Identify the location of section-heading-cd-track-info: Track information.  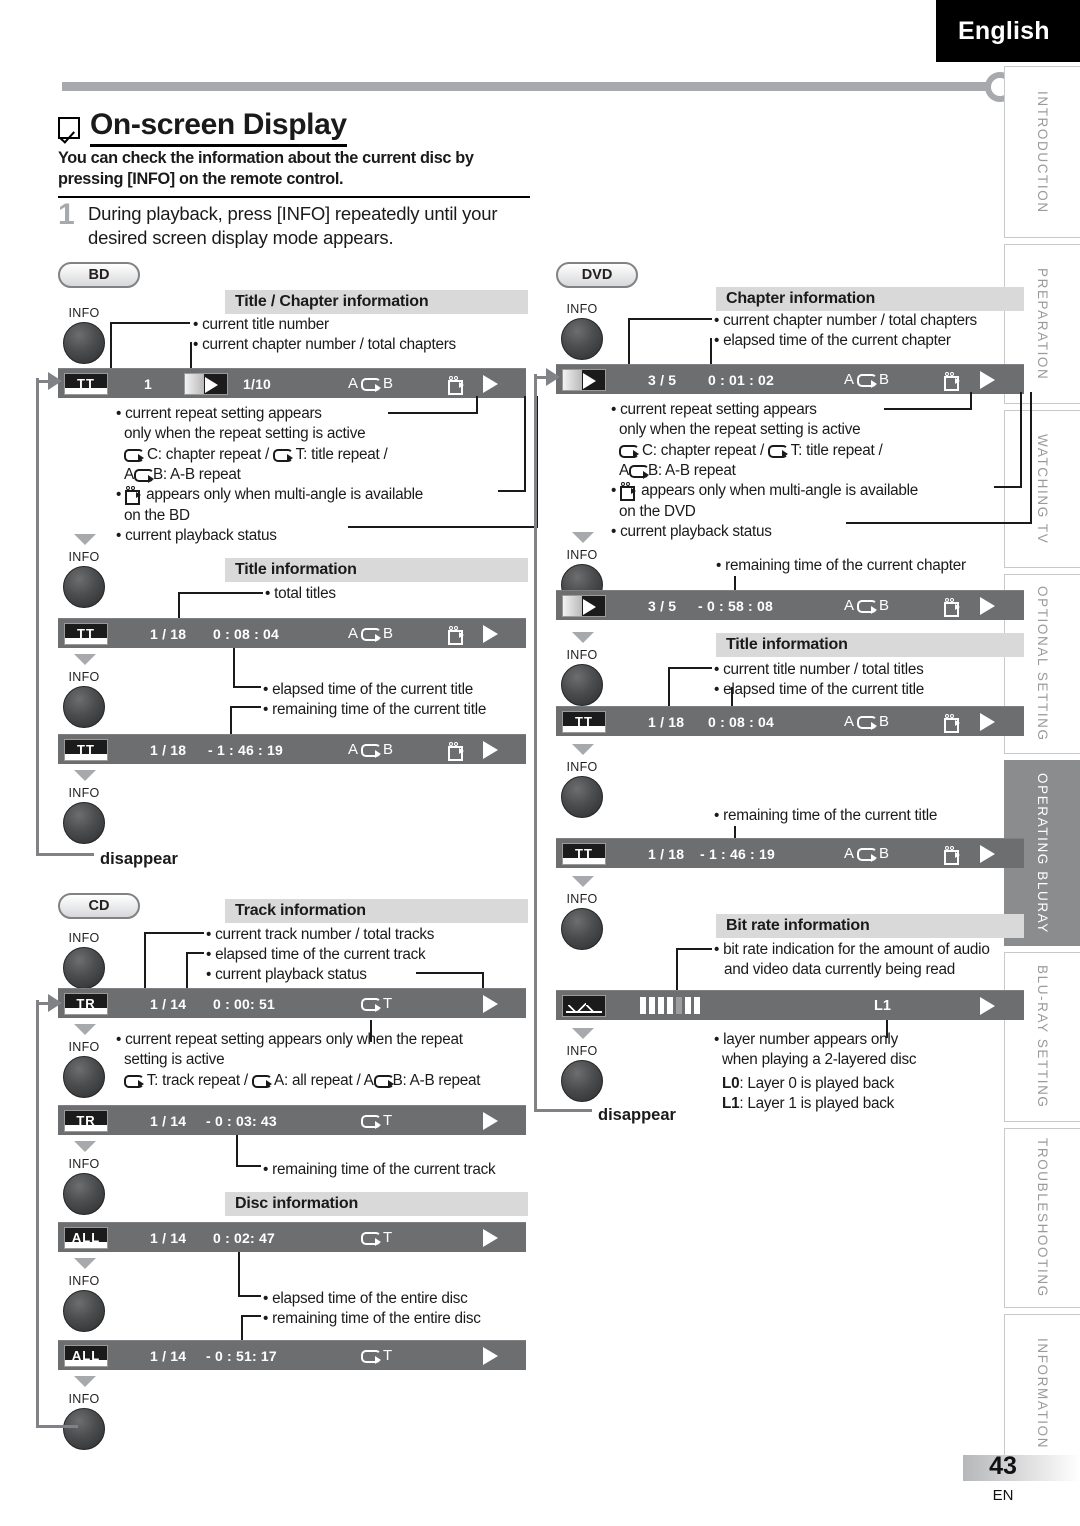
(376, 911).